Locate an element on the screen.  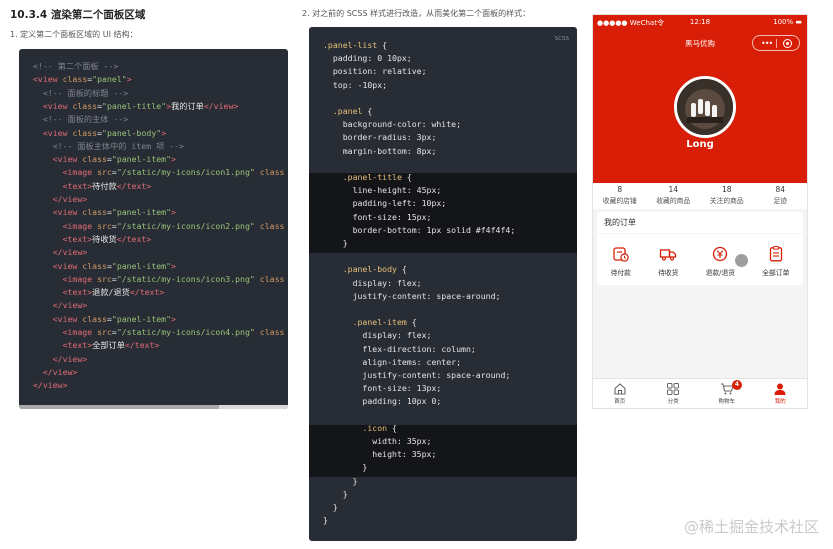
code-scrollbar-thumb is located at coordinates (119, 407).